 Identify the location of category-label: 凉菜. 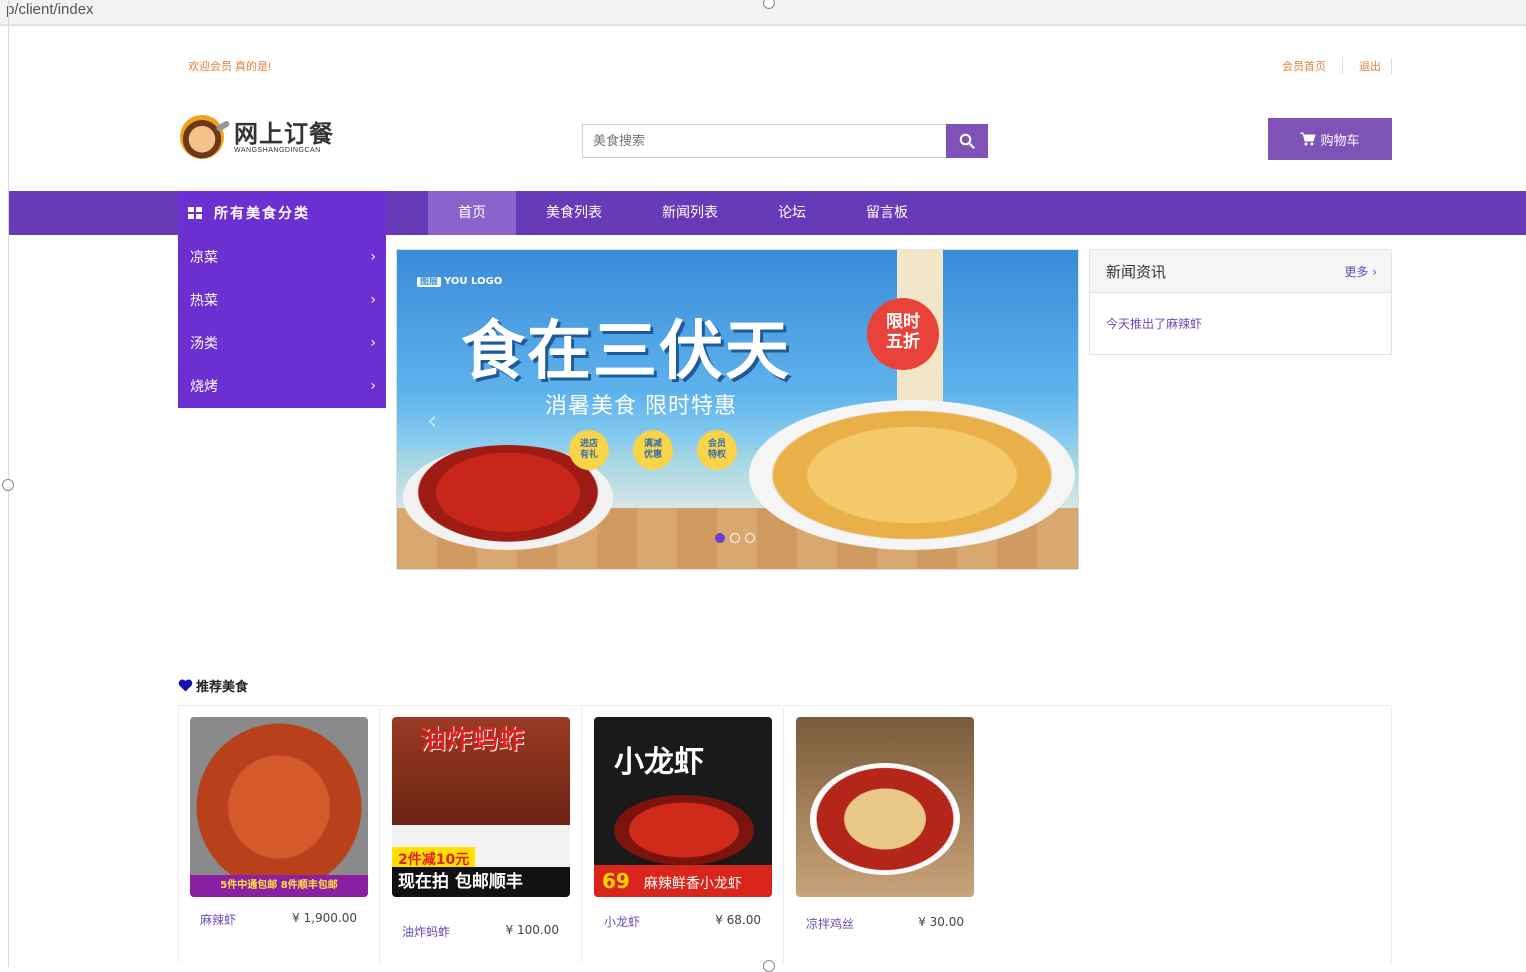
(204, 257).